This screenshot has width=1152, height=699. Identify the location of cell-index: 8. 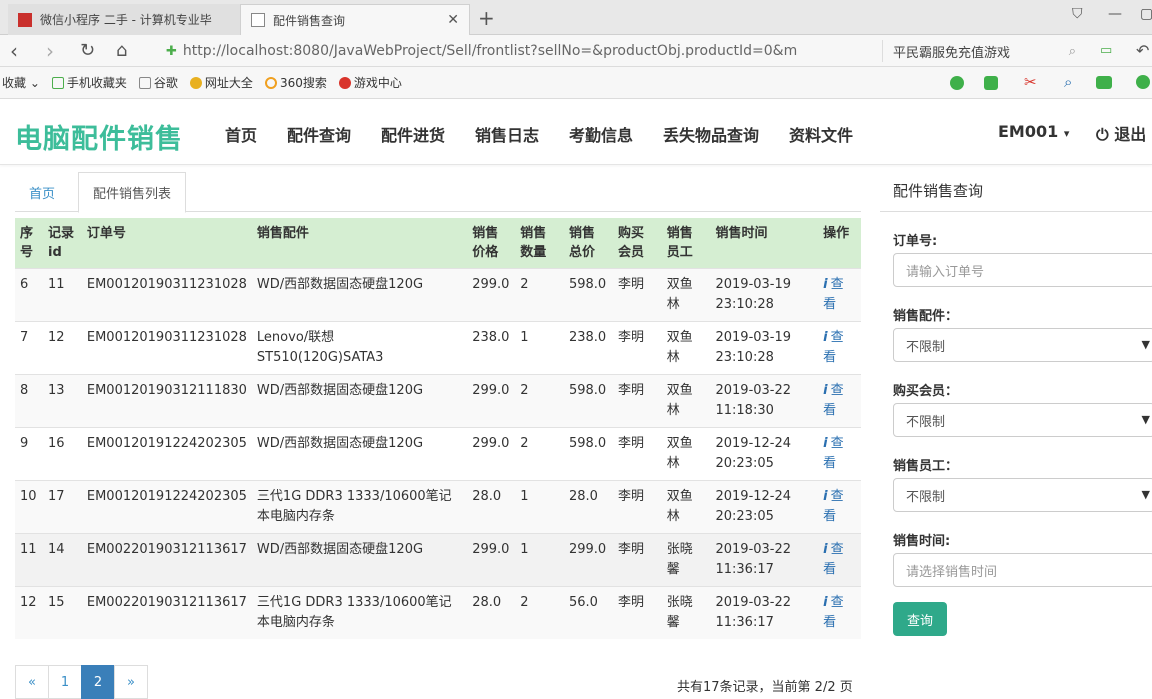
(29, 401).